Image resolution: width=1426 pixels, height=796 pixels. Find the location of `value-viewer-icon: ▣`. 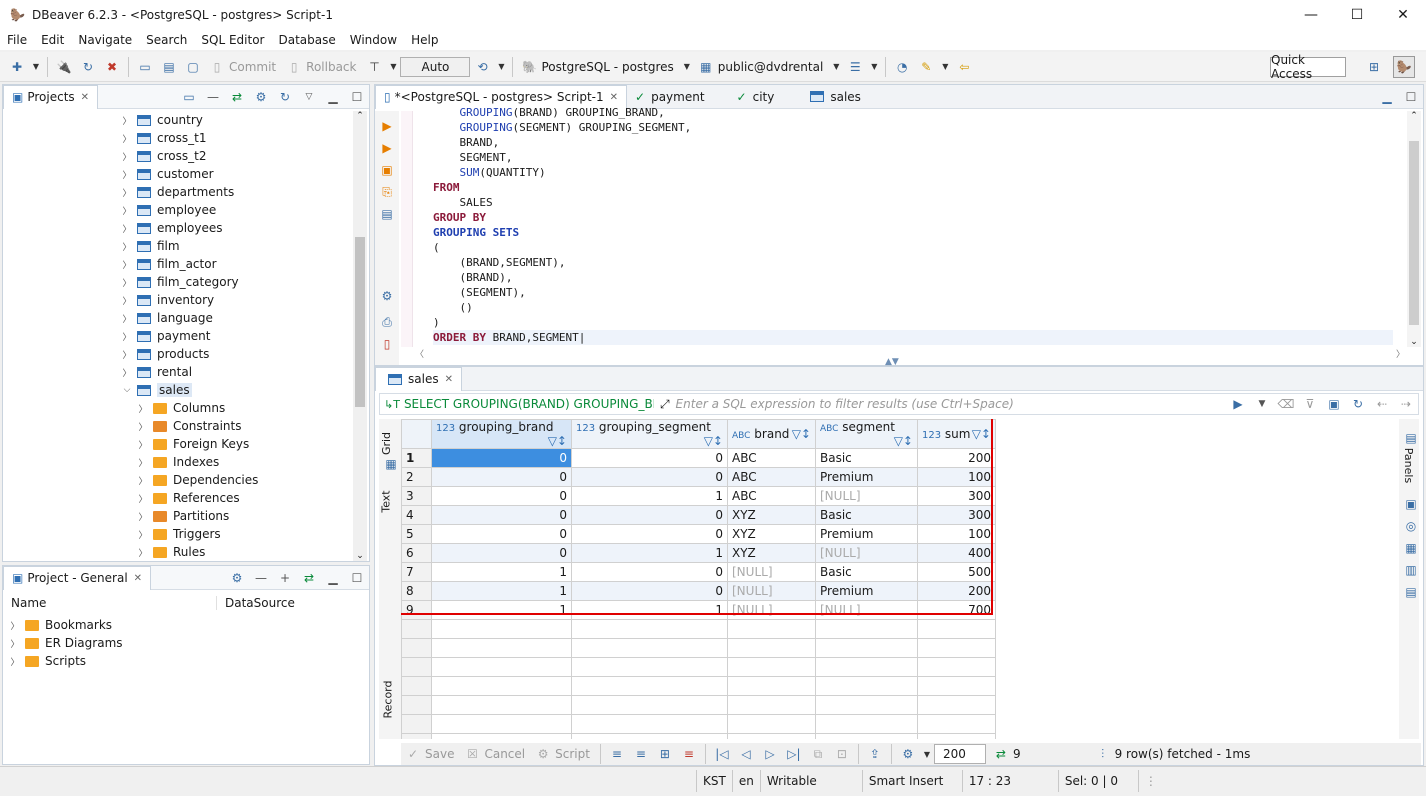

value-viewer-icon: ▣ is located at coordinates (1411, 504).